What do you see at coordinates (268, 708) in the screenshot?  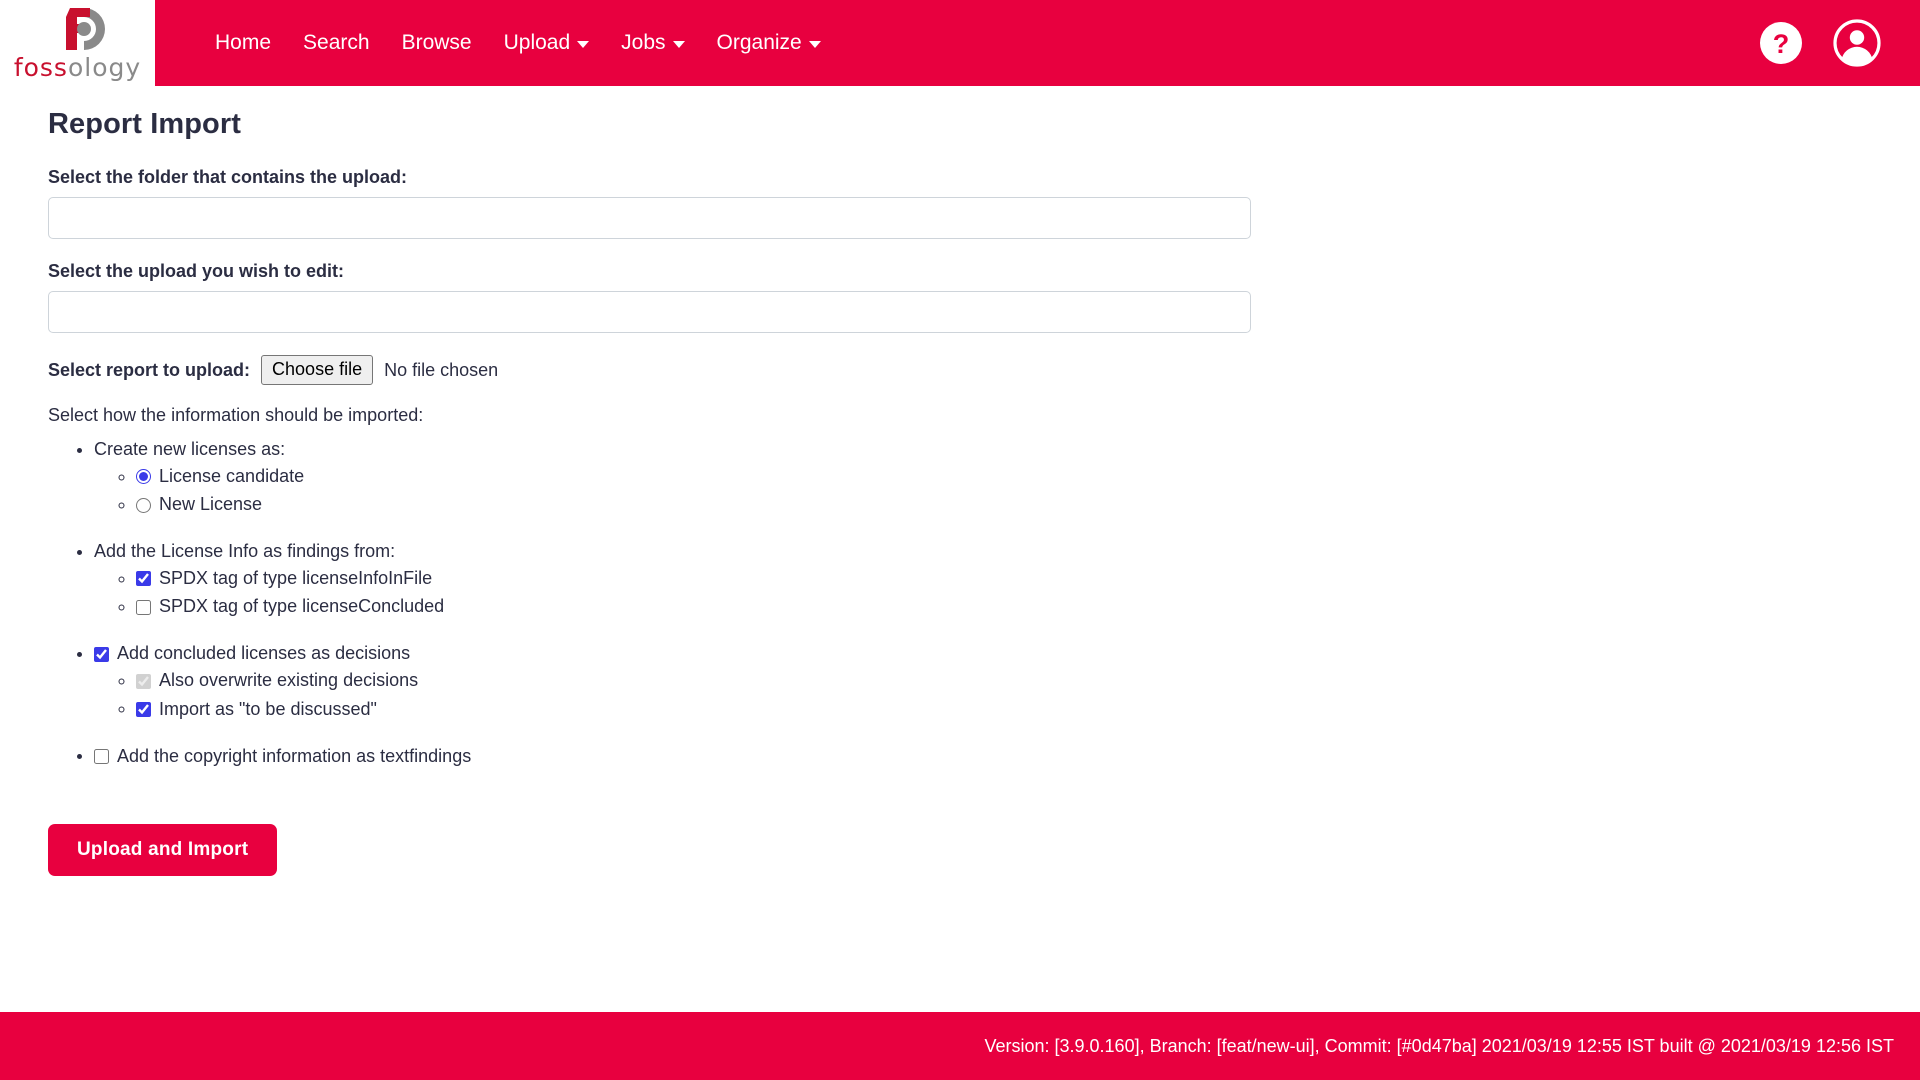 I see `import-to-be-discussed-label: Import as "to be discussed"` at bounding box center [268, 708].